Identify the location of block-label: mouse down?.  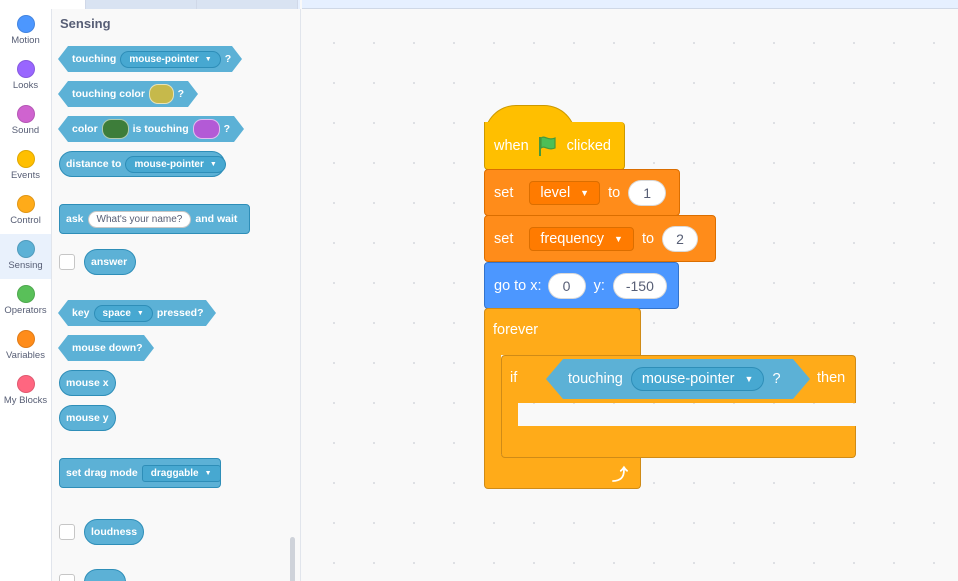
(107, 348).